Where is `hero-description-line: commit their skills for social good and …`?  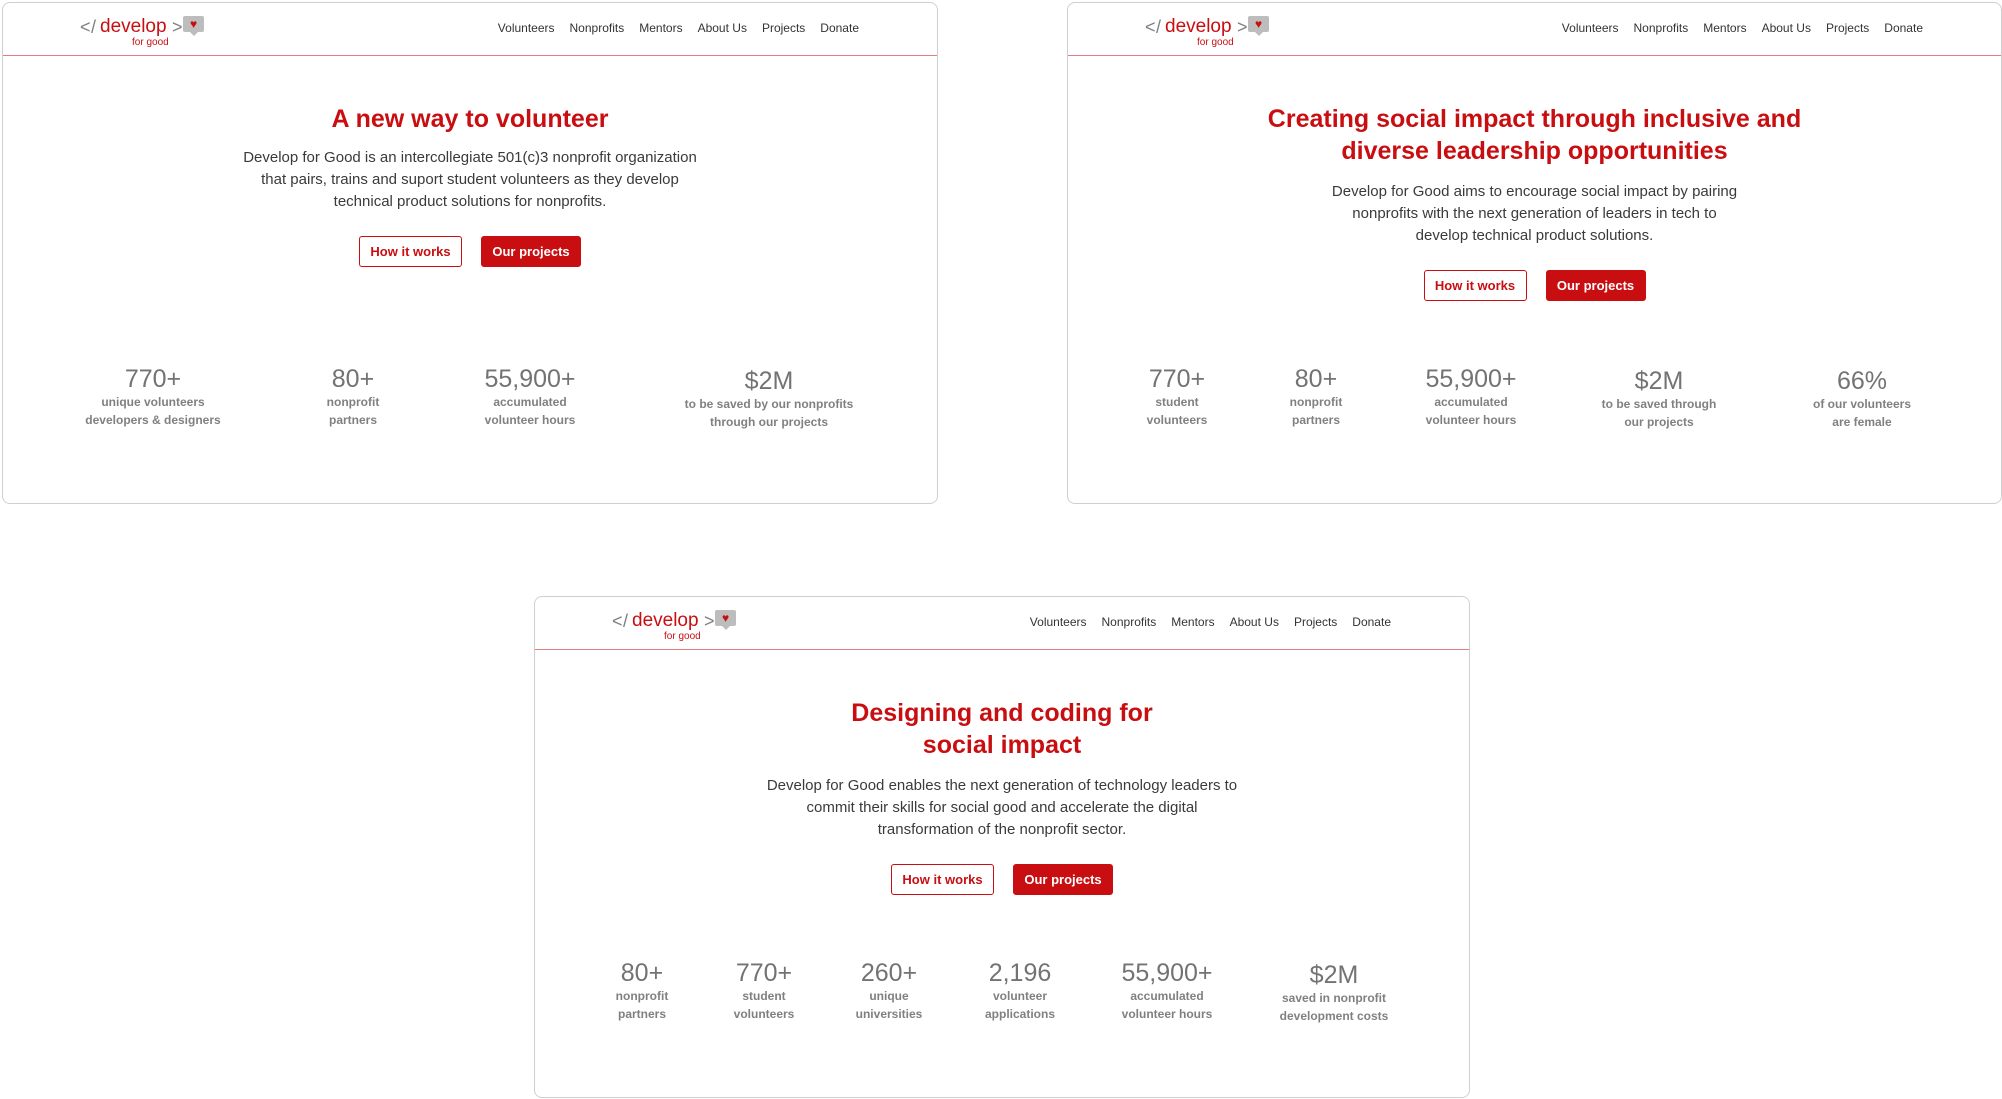 hero-description-line: commit their skills for social good and … is located at coordinates (1002, 807).